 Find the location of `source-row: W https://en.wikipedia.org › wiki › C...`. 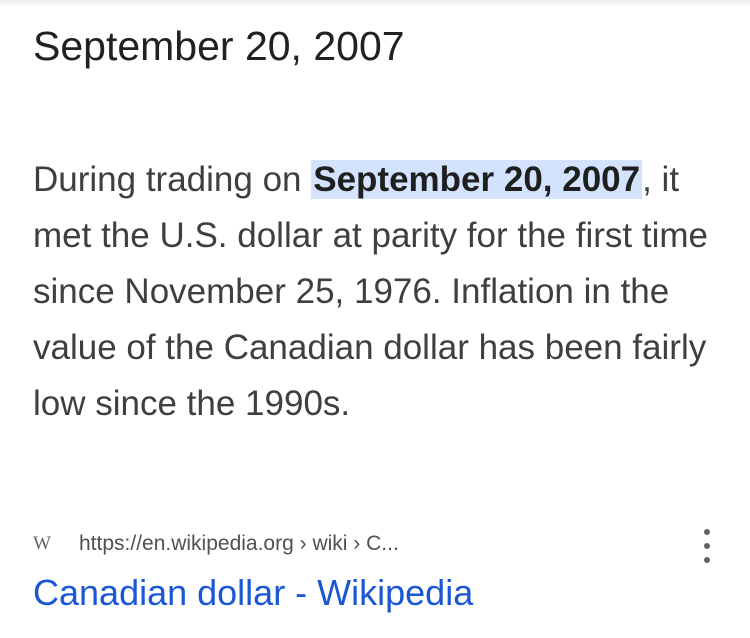

source-row: W https://en.wikipedia.org › wiki › C... is located at coordinates (378, 544).